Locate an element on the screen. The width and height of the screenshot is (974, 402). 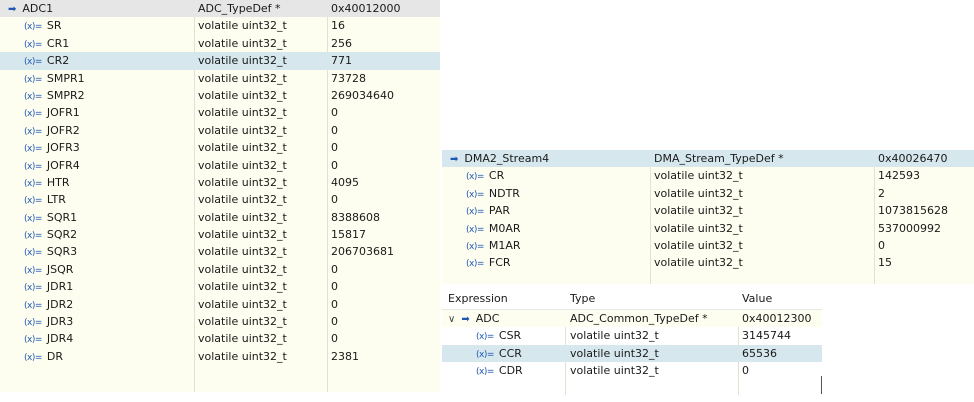
variable-row: (x)= JDR4 volatile uint32_t 0 is located at coordinates (220, 338).